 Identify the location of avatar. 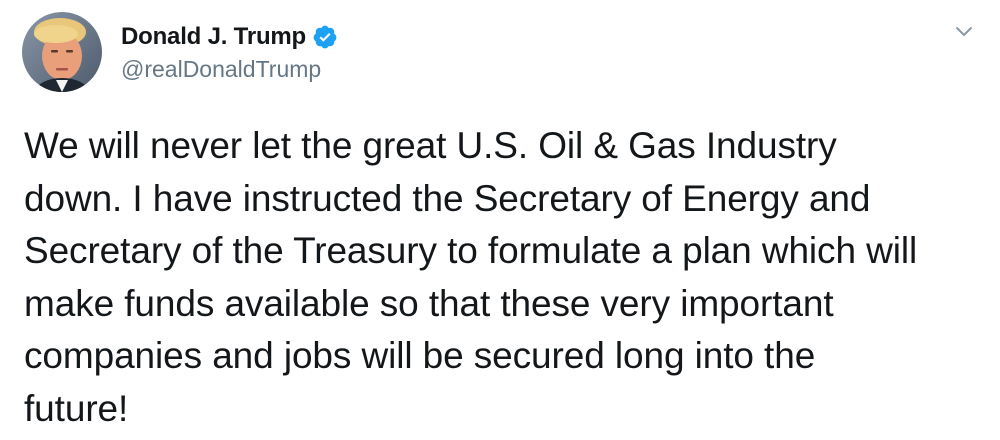
(62, 52).